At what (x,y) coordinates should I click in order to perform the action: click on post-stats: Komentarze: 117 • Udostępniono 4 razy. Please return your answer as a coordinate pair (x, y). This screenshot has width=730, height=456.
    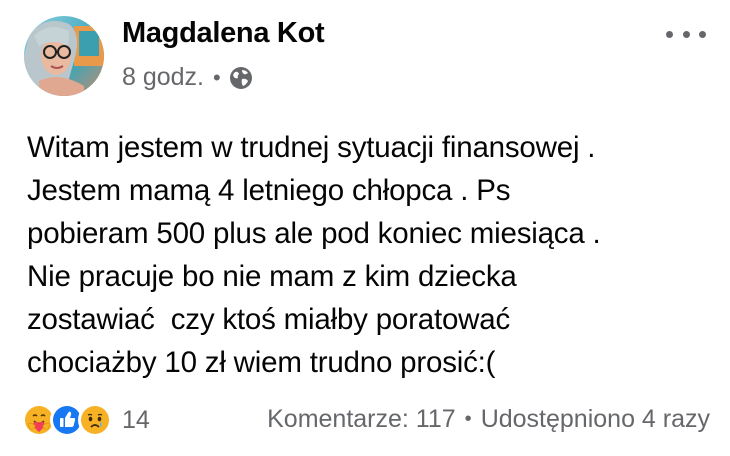
    Looking at the image, I should click on (488, 419).